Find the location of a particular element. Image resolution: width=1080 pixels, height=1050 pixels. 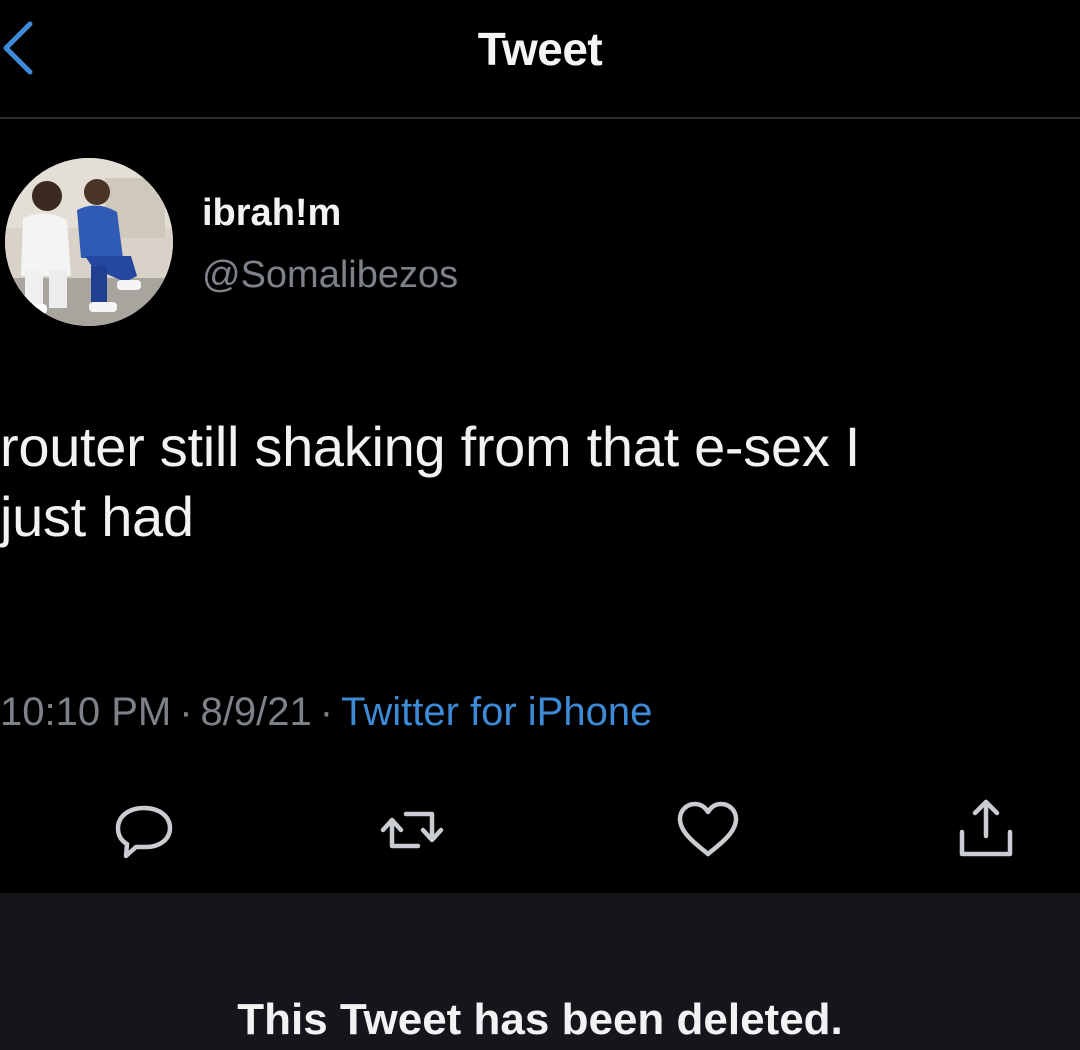

retweet-icon is located at coordinates (412, 830).